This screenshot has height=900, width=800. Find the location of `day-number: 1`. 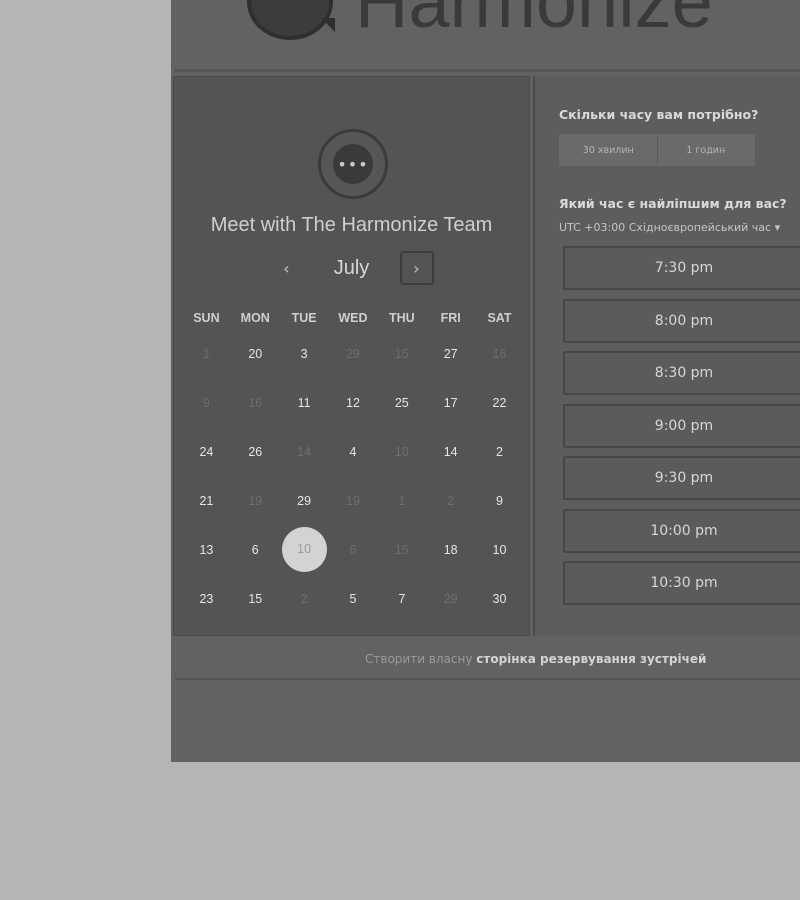

day-number: 1 is located at coordinates (402, 500).